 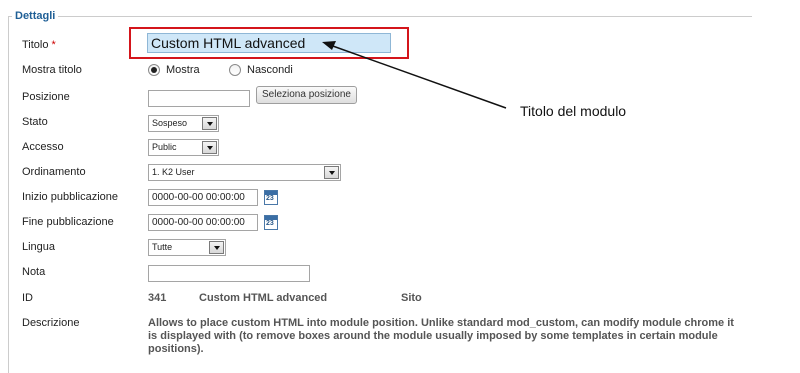 What do you see at coordinates (54, 172) in the screenshot?
I see `ordinamento-label: Ordinamento` at bounding box center [54, 172].